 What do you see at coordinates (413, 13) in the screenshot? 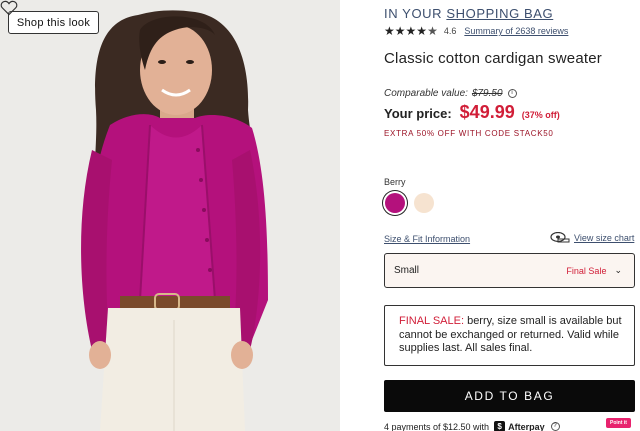
I see `bag-prefix: IN YOUR` at bounding box center [413, 13].